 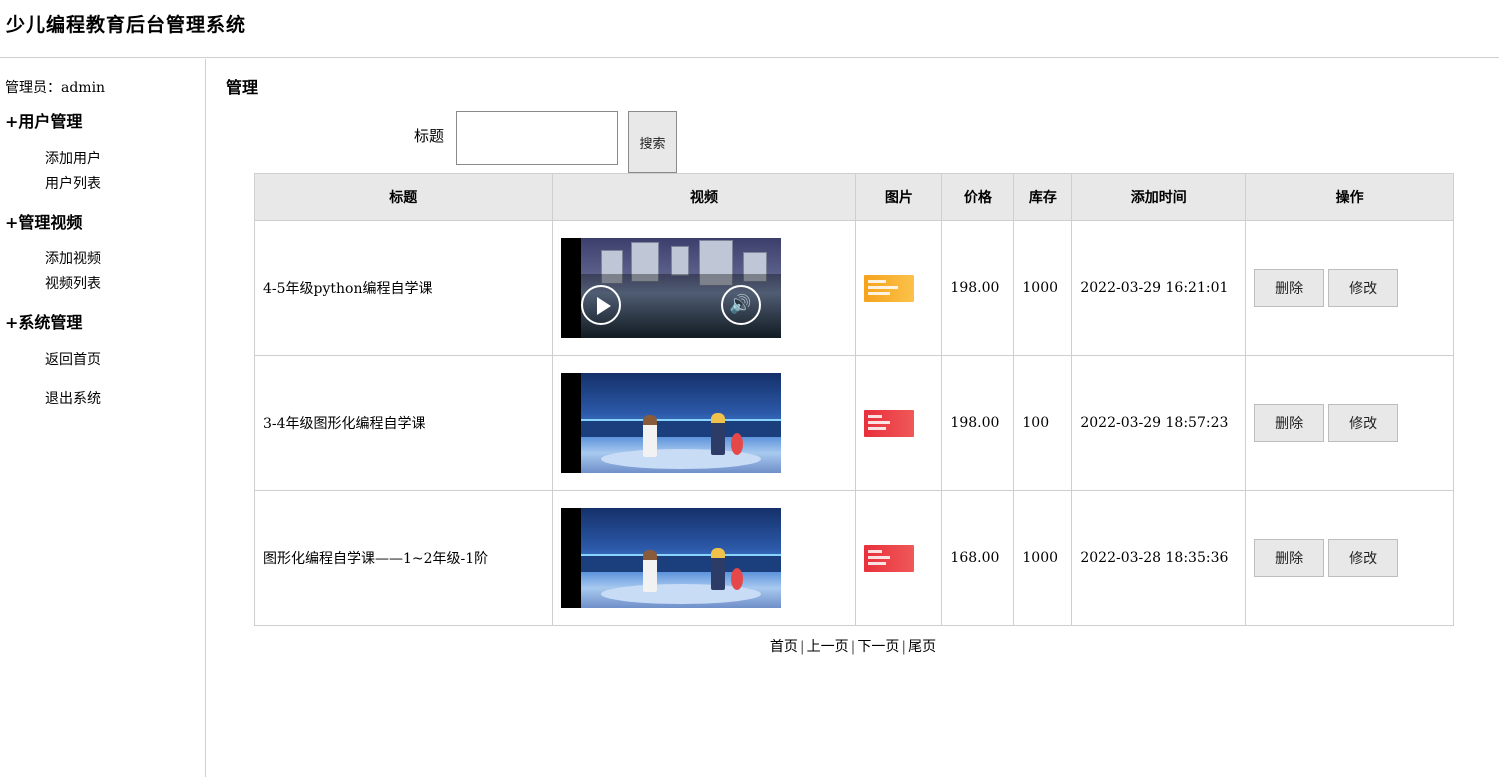 What do you see at coordinates (73, 398) in the screenshot?
I see `sidebar-item-logout: 退出系统` at bounding box center [73, 398].